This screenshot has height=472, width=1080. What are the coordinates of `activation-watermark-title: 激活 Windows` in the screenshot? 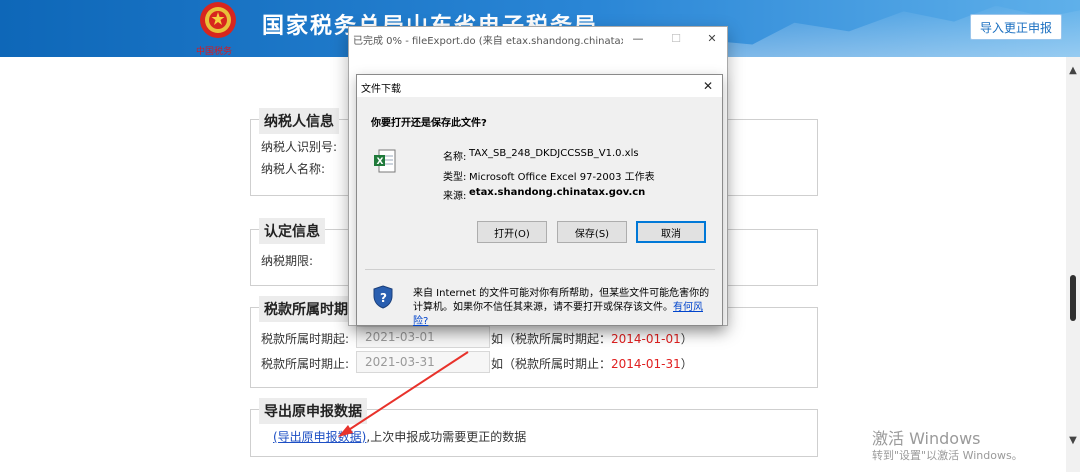 It's located at (926, 438).